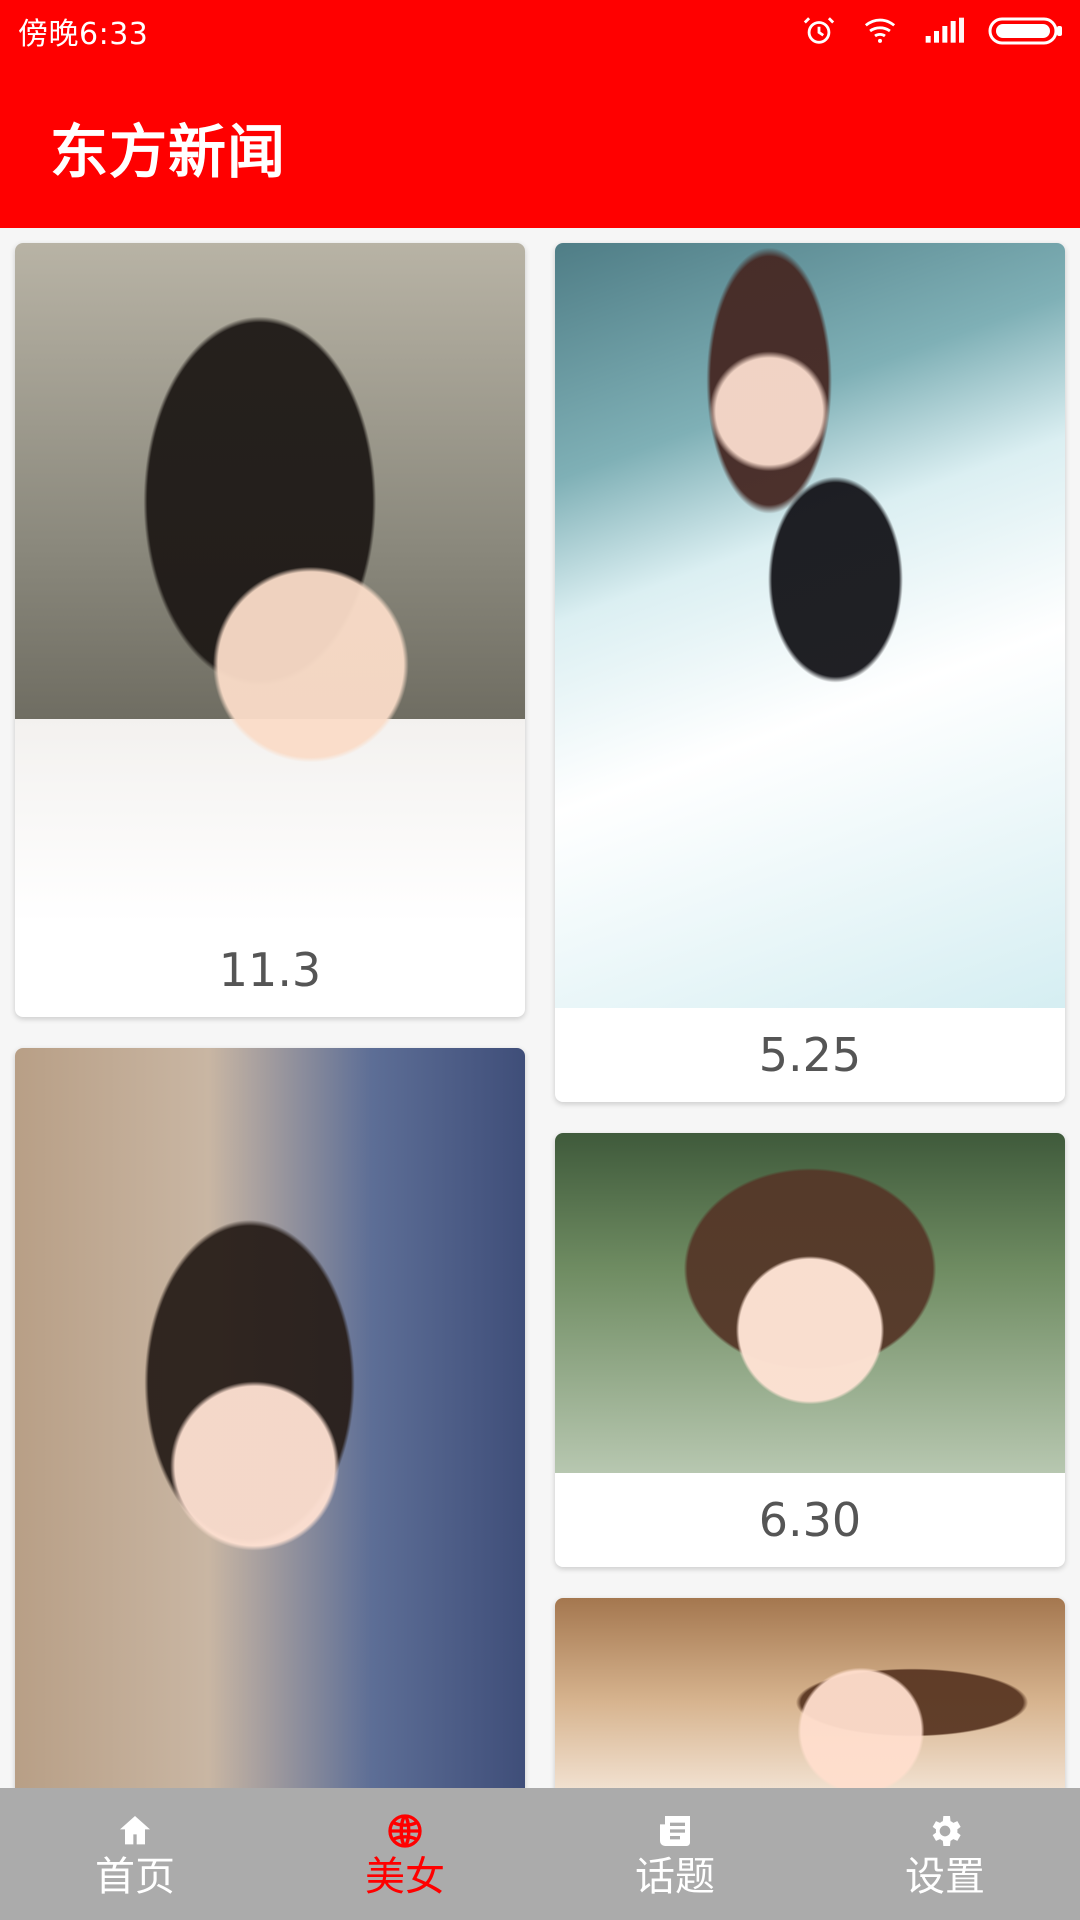  I want to click on battery-icon, so click(1026, 31).